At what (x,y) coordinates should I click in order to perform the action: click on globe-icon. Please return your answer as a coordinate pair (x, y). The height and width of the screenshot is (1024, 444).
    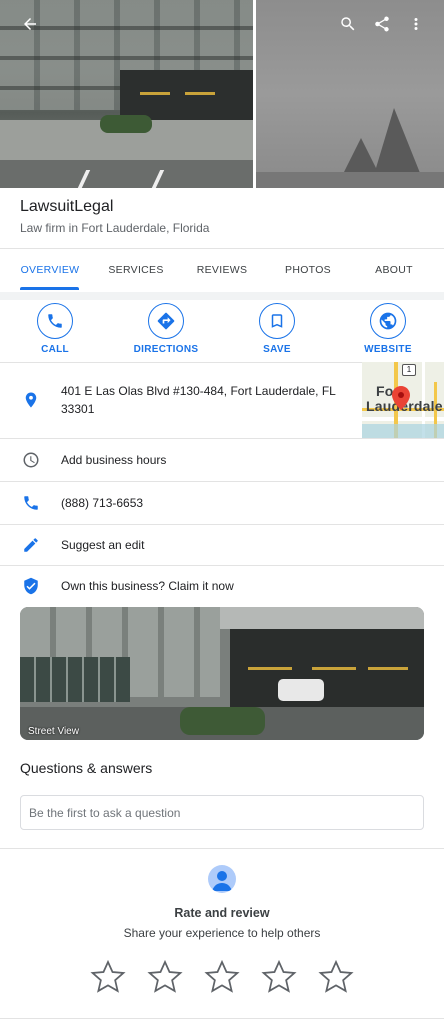
    Looking at the image, I should click on (388, 321).